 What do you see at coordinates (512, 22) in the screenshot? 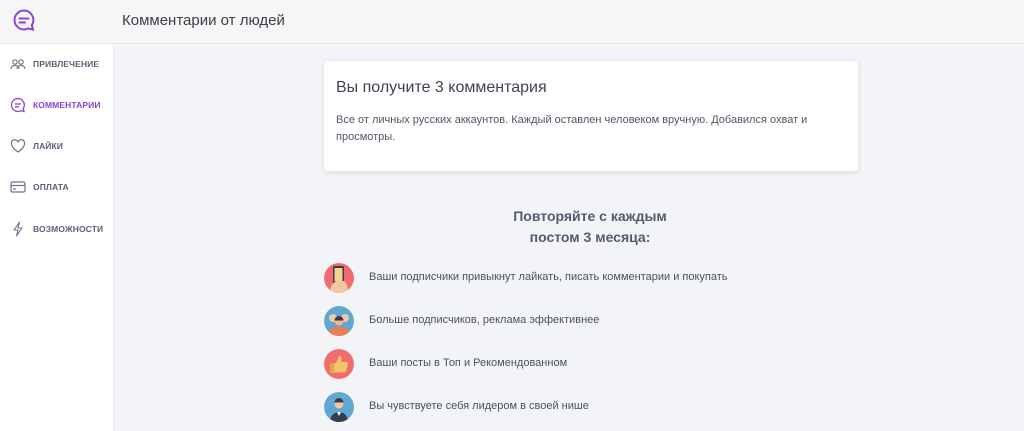
I see `top-bar: Комментарии от людей` at bounding box center [512, 22].